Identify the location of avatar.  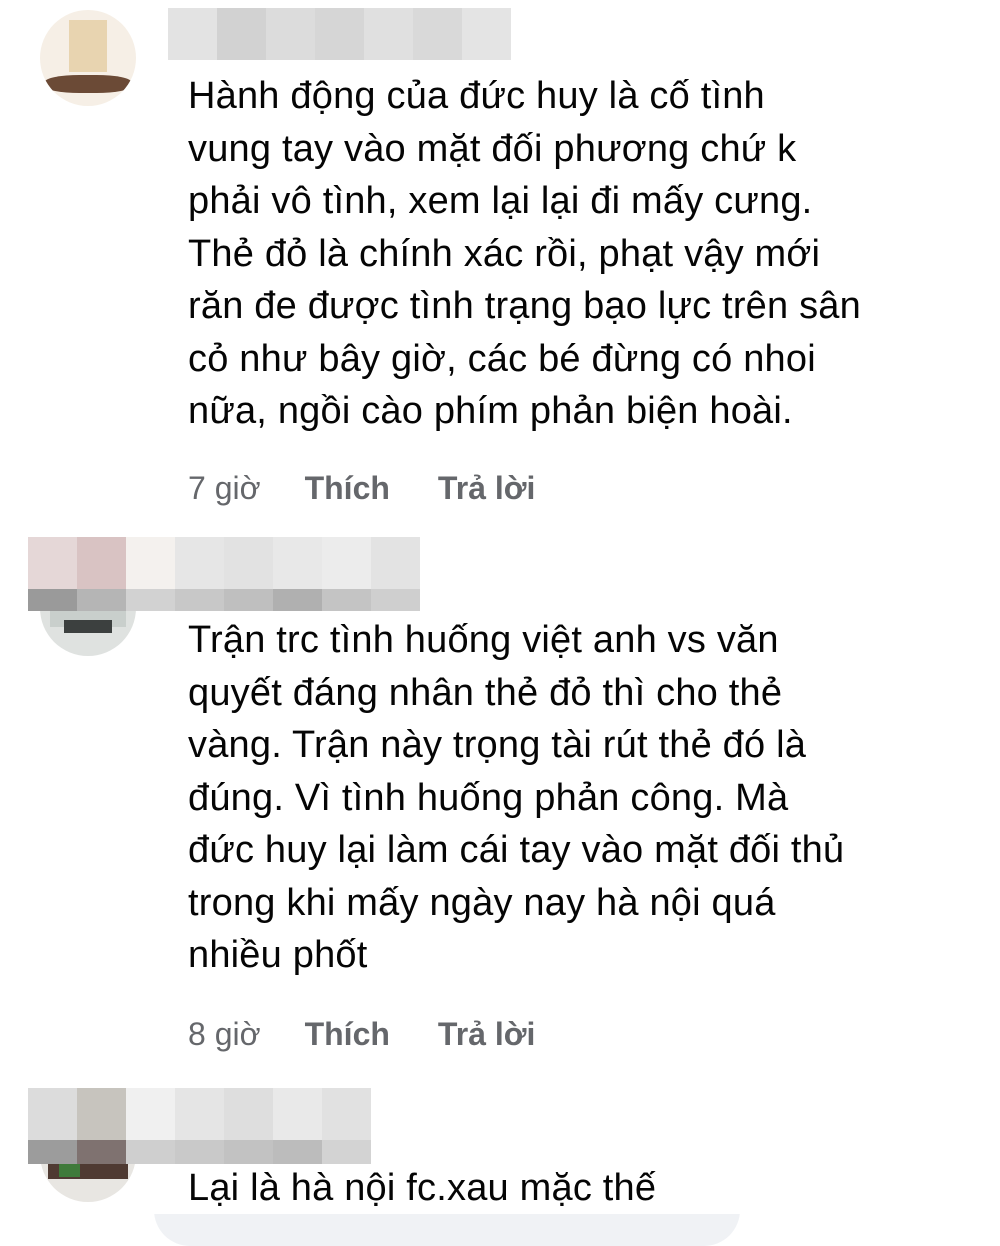
(88, 58).